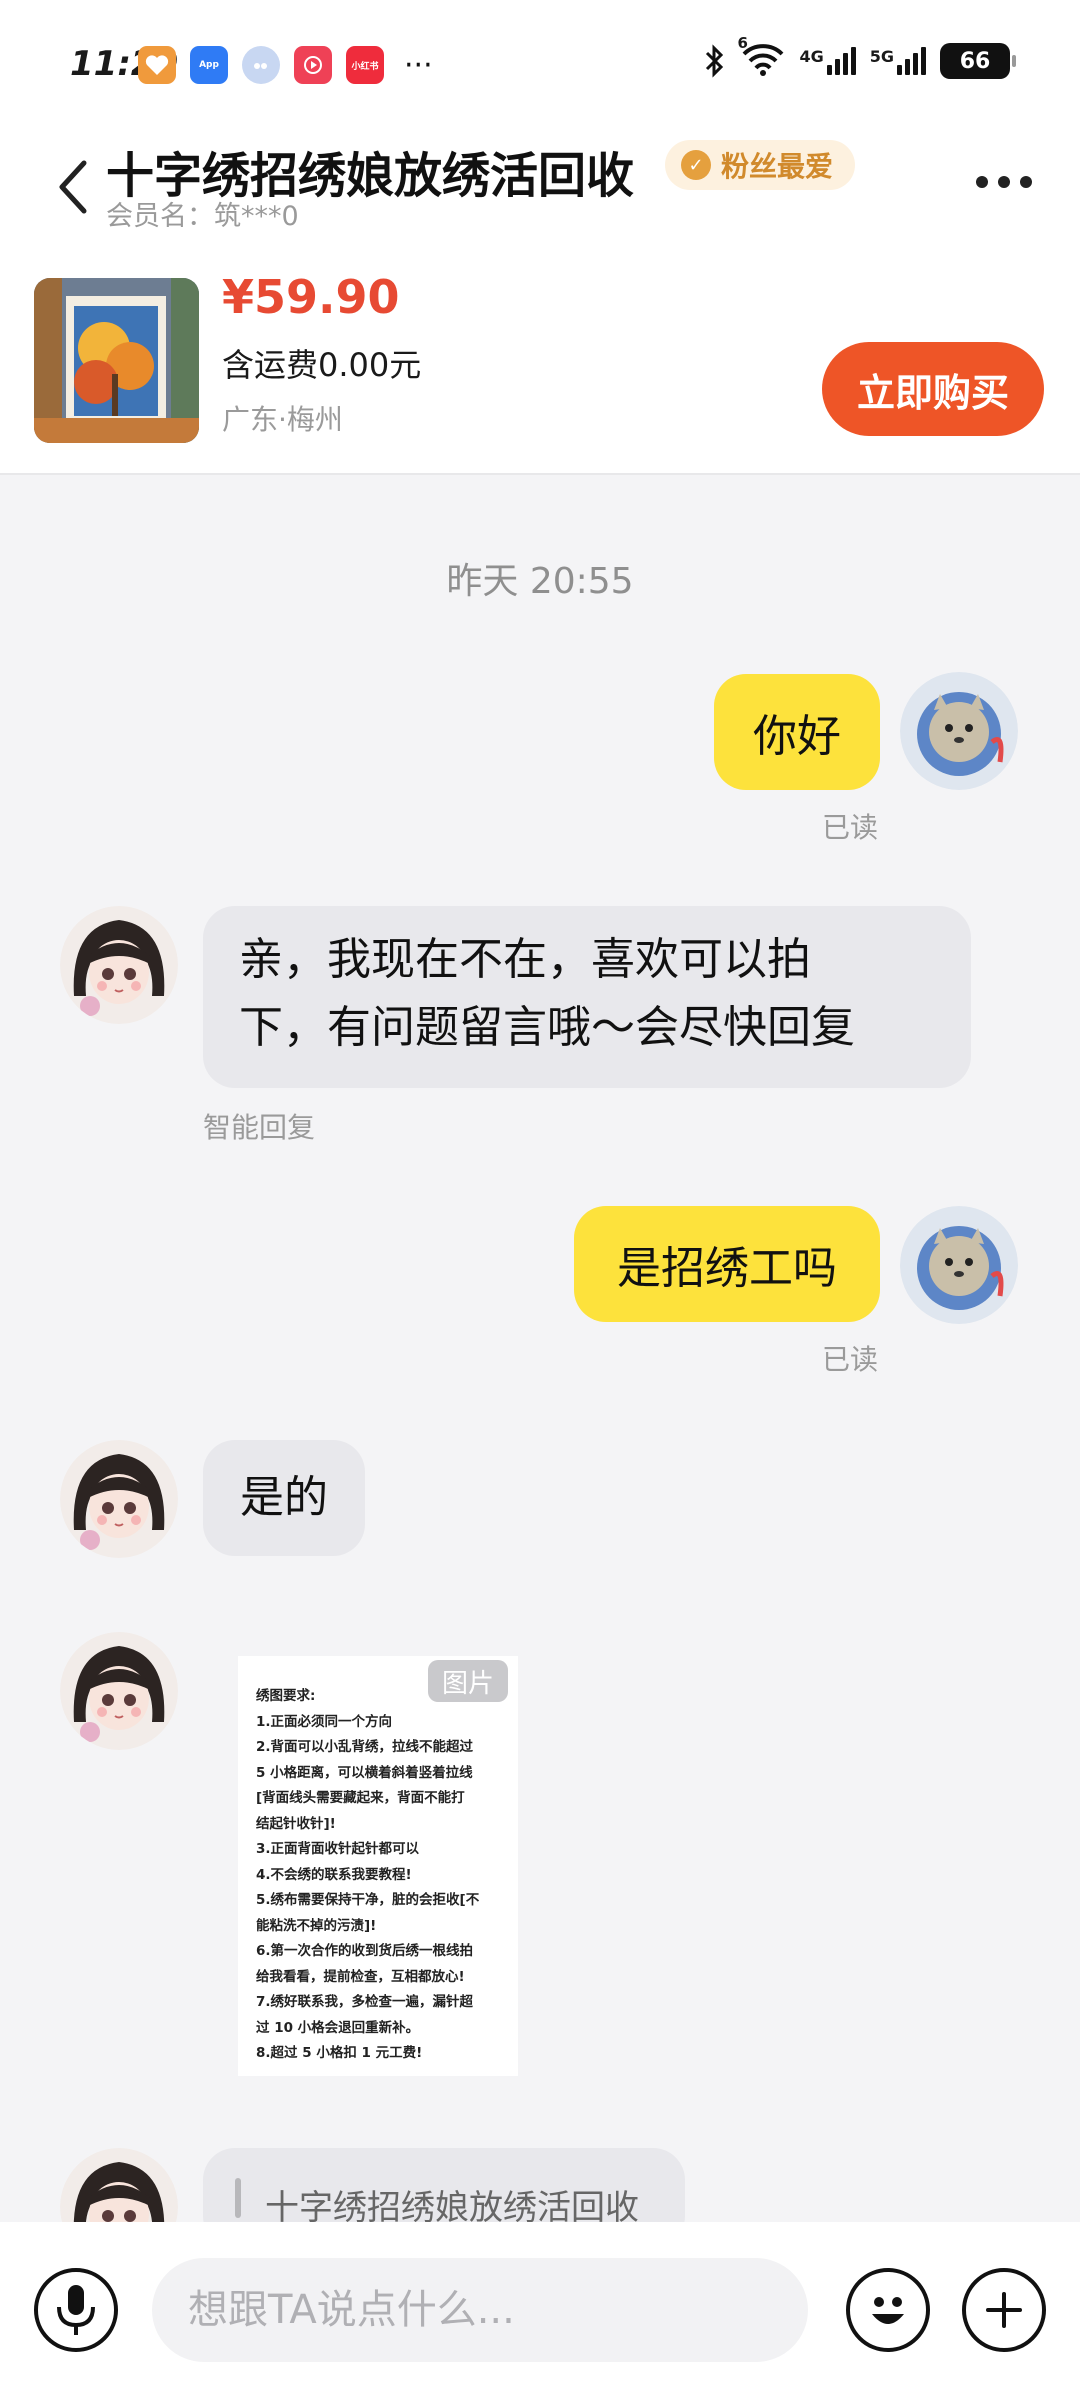  I want to click on message-bubble-received: 亲，我现在不在，喜欢可以拍 下，有问题留言哦～会尽快回复, so click(587, 997).